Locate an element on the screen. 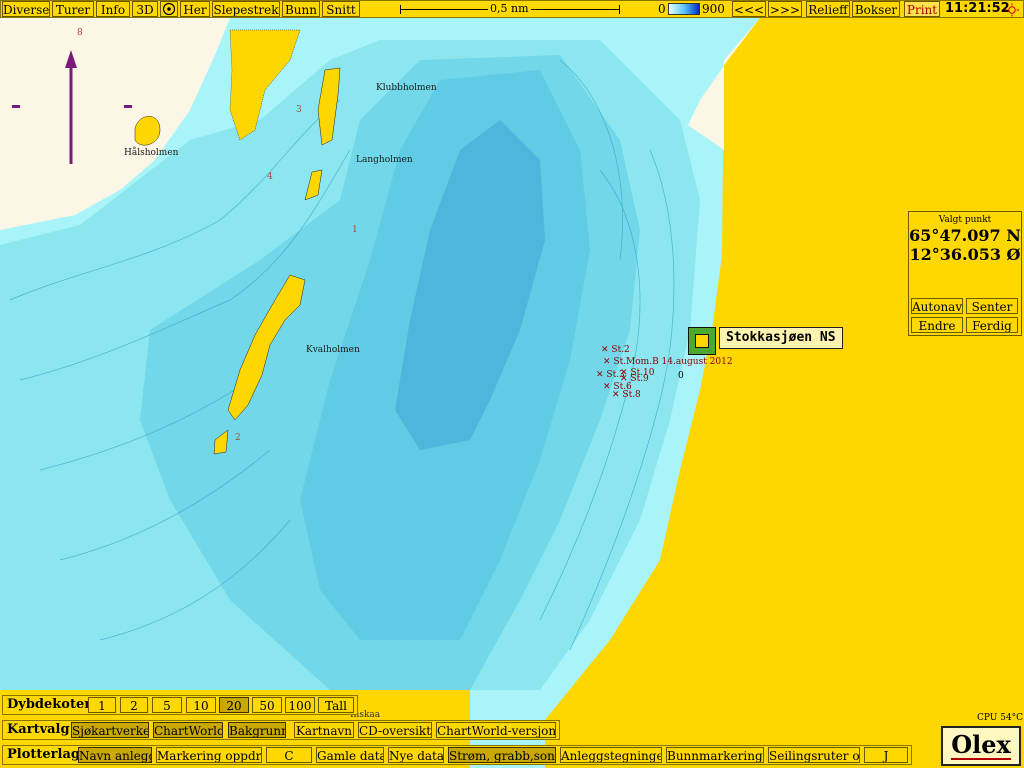 Image resolution: width=1024 pixels, height=768 pixels. senter-button: Senter is located at coordinates (992, 306).